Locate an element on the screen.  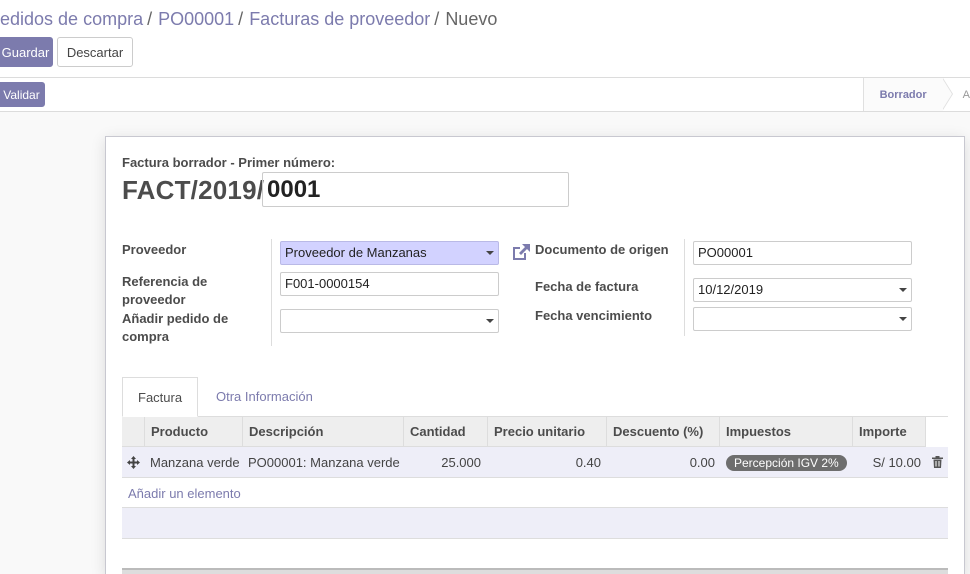
add-line-link: Añadir un elemento is located at coordinates (184, 493).